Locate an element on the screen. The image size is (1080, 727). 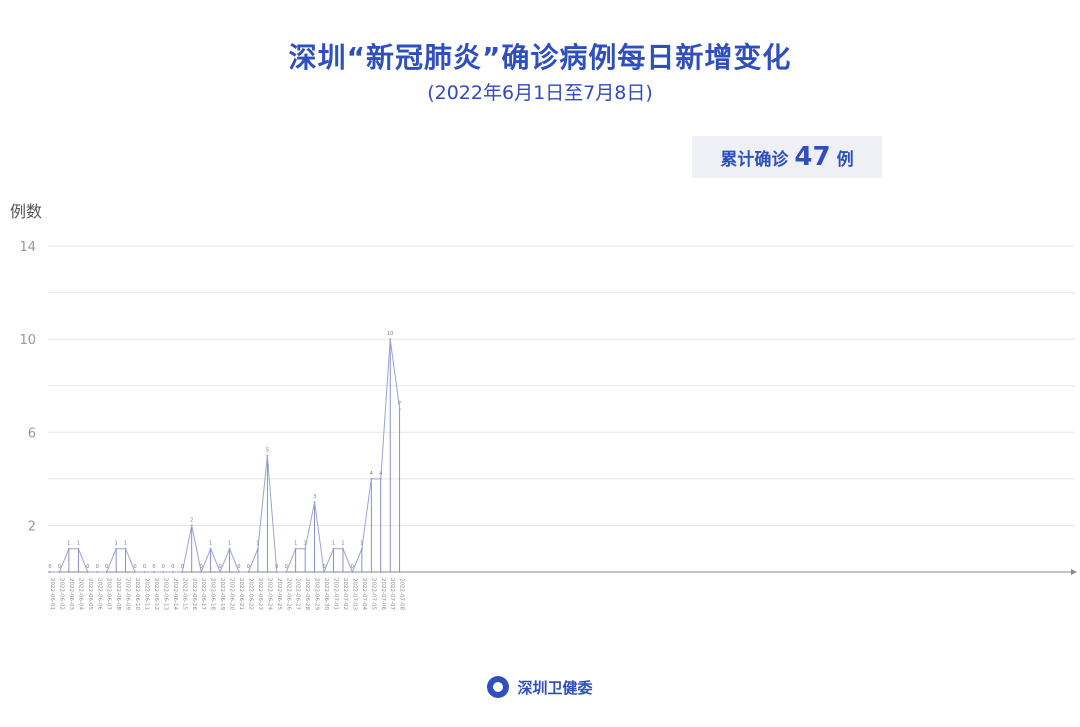
x-tick-label: 2022-06-02 is located at coordinates (61, 594).